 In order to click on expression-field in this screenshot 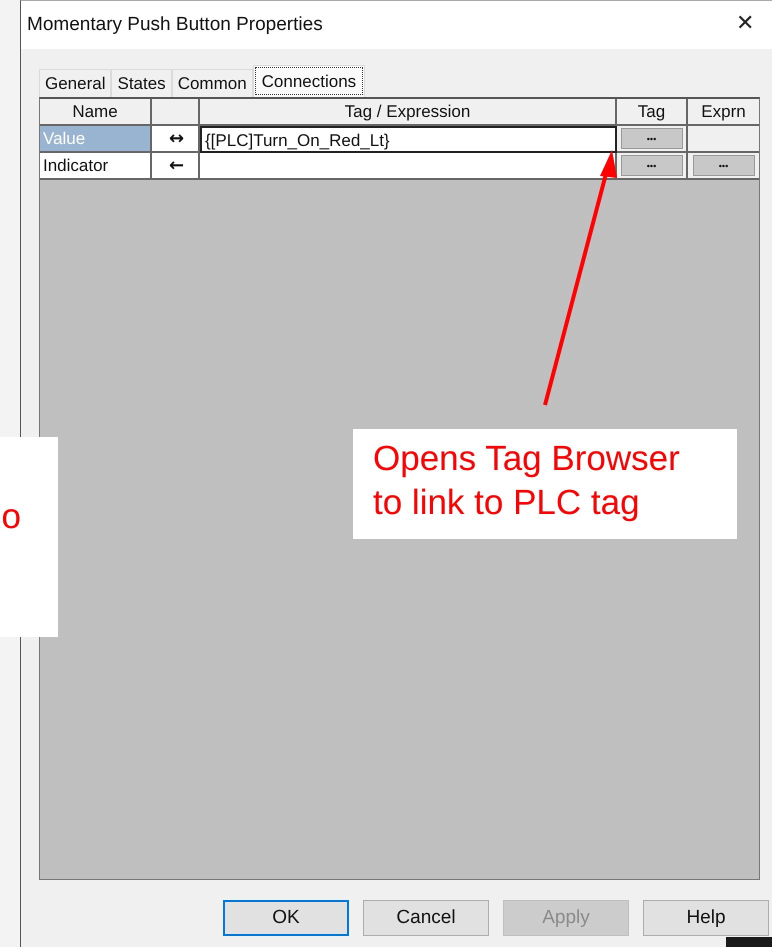, I will do `click(408, 166)`.